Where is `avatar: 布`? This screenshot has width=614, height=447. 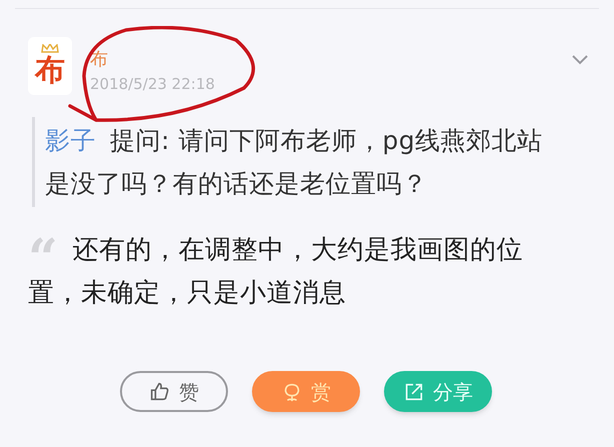
avatar: 布 is located at coordinates (50, 66).